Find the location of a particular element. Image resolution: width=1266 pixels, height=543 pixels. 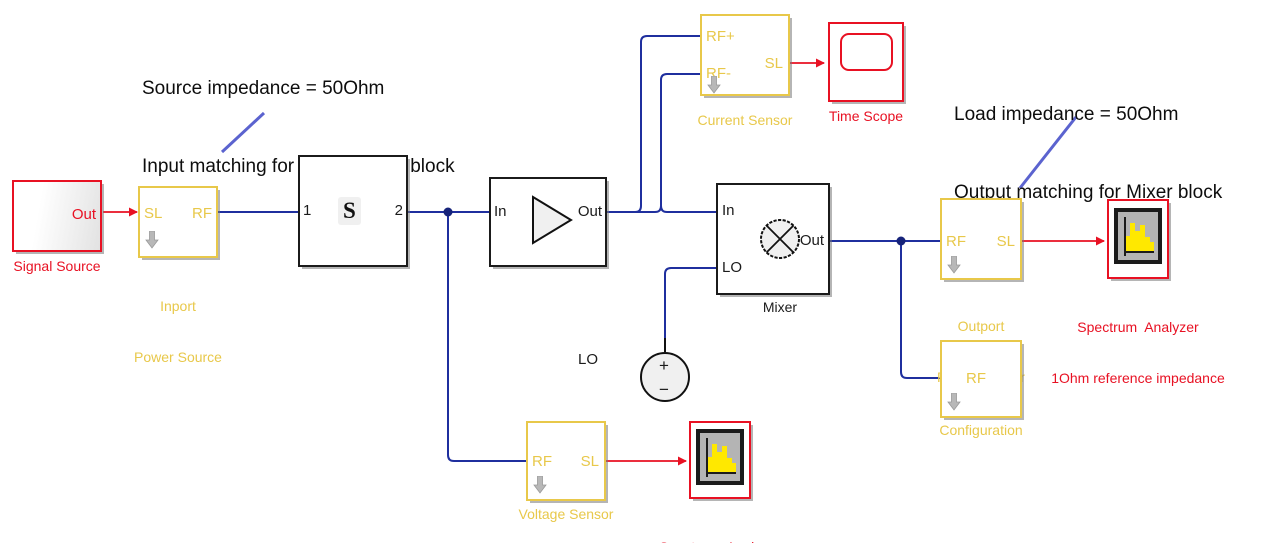

configuration-rf-port: RF is located at coordinates (976, 378).